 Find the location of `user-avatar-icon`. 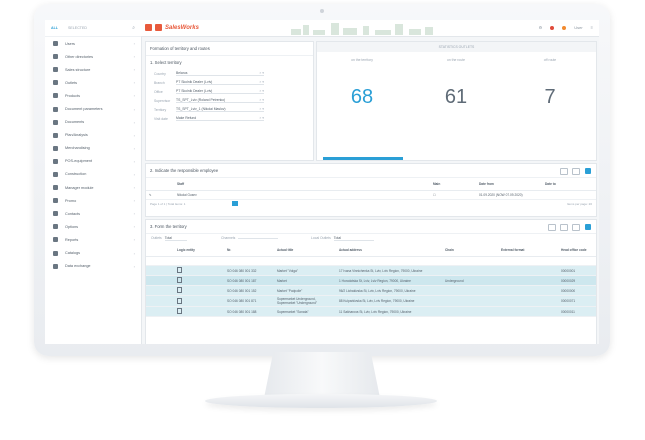

user-avatar-icon is located at coordinates (564, 27).